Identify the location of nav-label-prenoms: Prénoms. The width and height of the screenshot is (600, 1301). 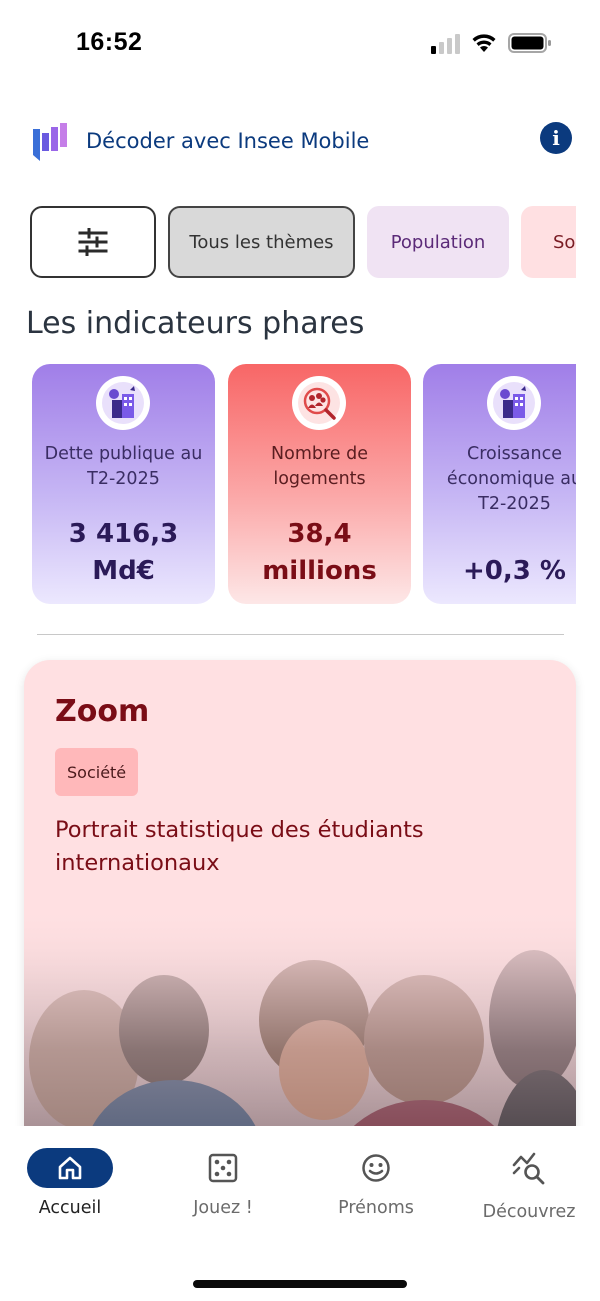
(376, 1208).